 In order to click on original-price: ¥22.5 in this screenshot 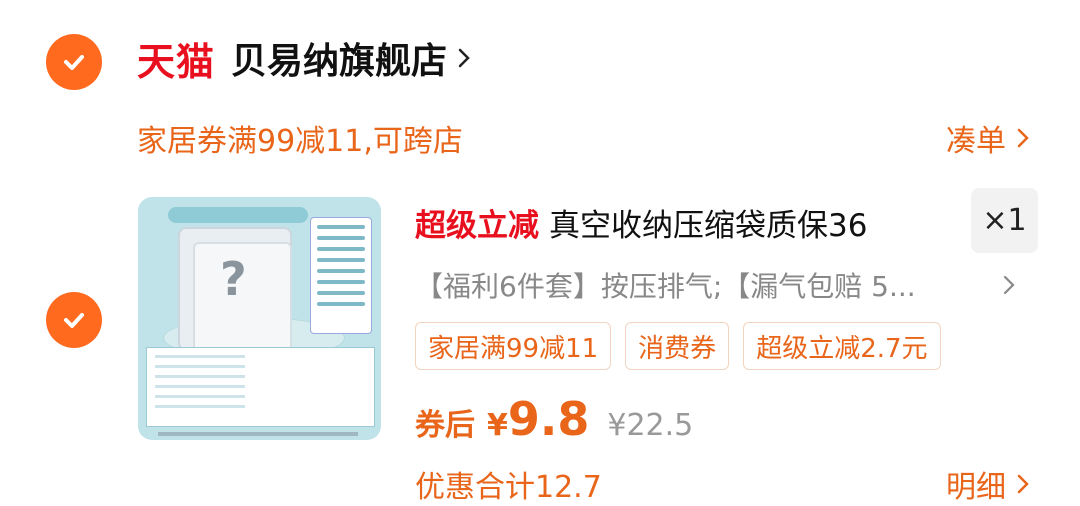, I will do `click(650, 425)`.